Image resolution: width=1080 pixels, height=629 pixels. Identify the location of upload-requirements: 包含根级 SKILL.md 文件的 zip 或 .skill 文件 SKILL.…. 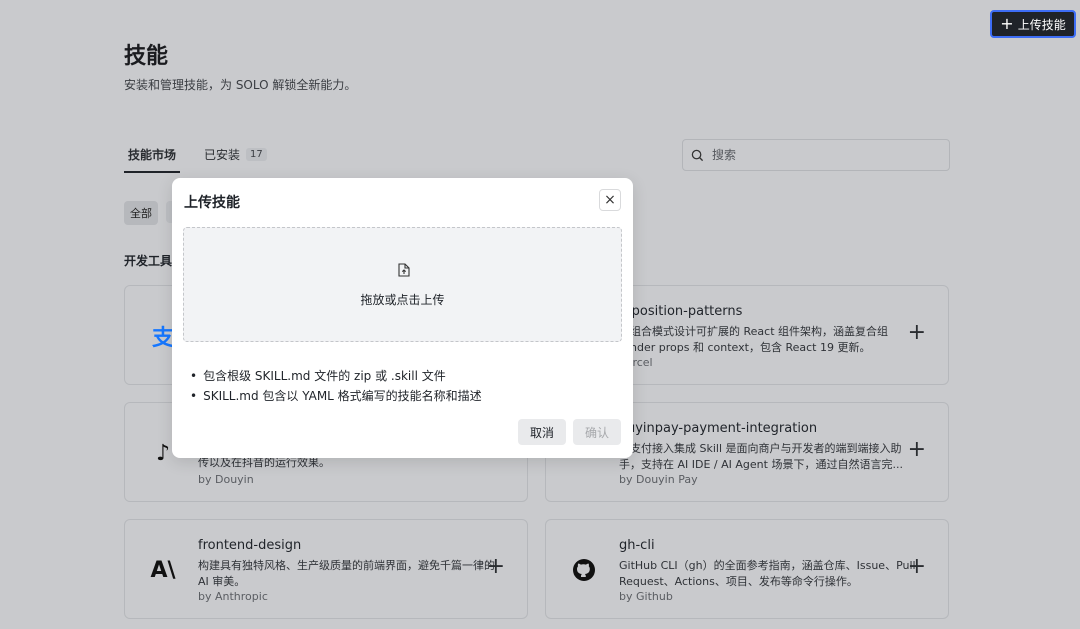
(336, 386).